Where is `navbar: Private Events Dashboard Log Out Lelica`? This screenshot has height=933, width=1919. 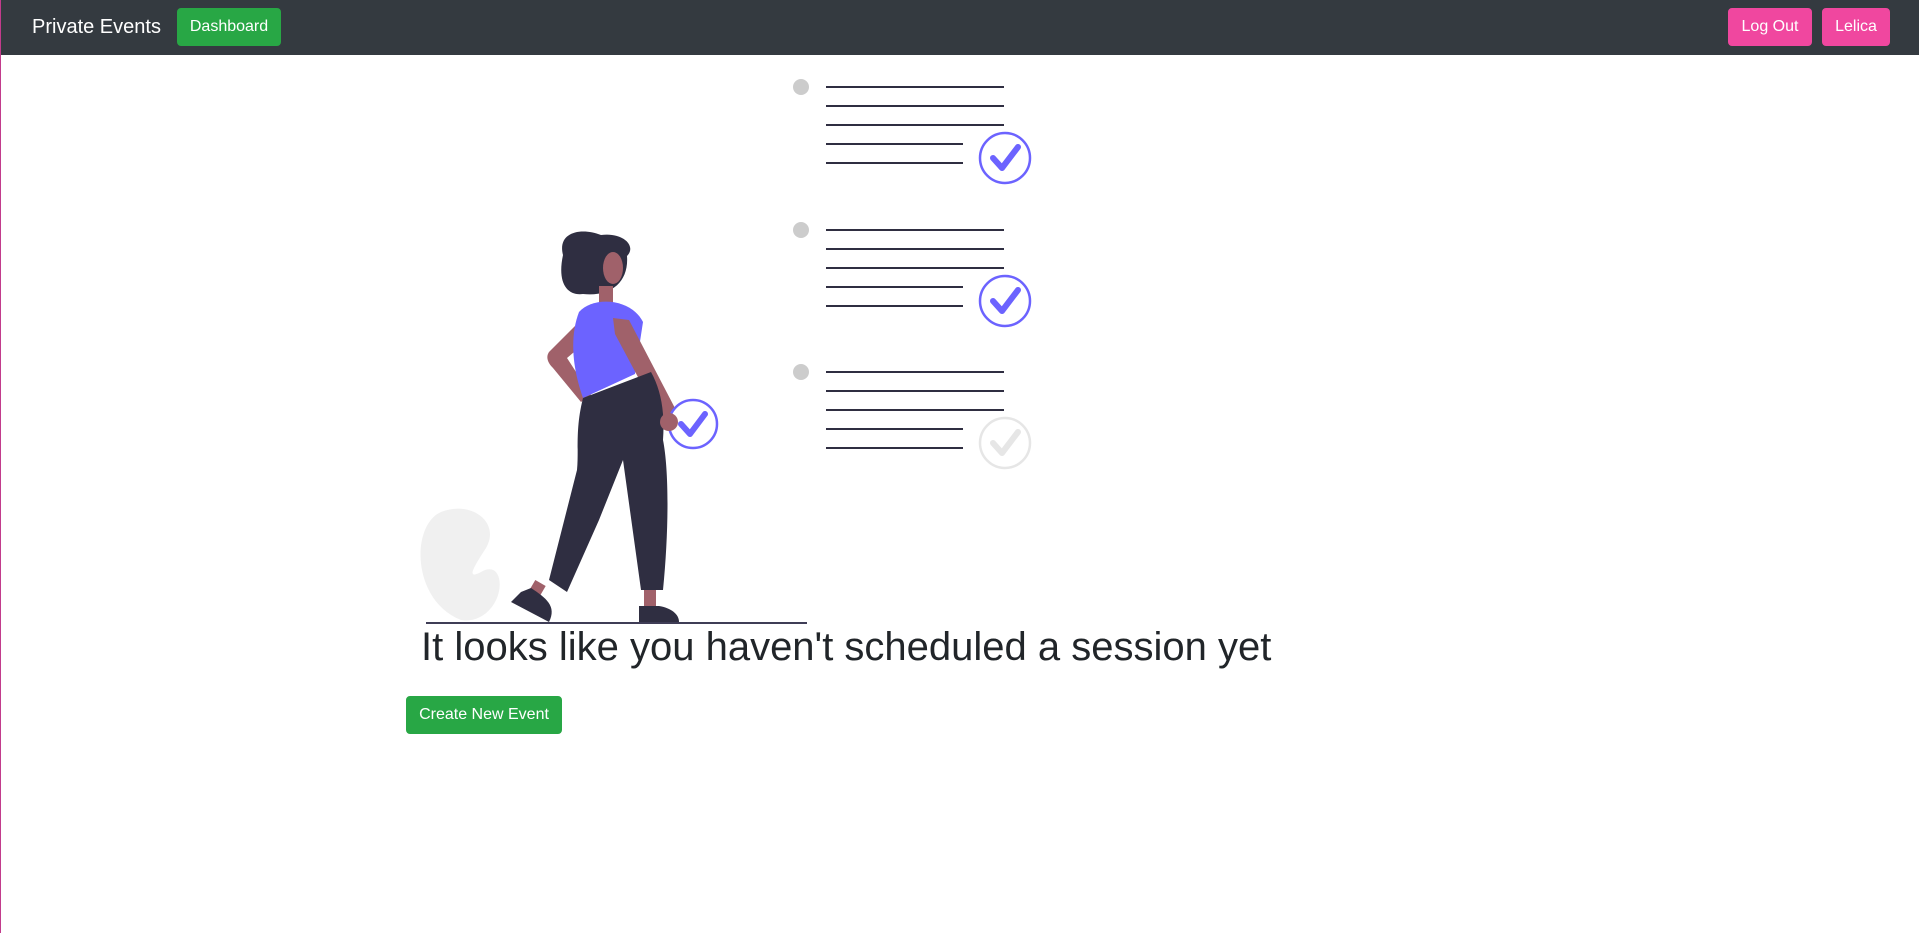
navbar: Private Events Dashboard Log Out Lelica is located at coordinates (960, 27).